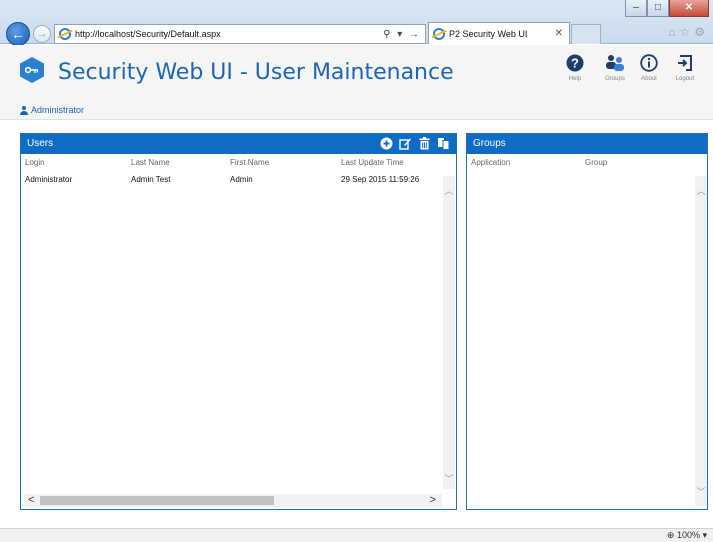 This screenshot has height=542, width=713. What do you see at coordinates (35, 162) in the screenshot?
I see `col-login: Login` at bounding box center [35, 162].